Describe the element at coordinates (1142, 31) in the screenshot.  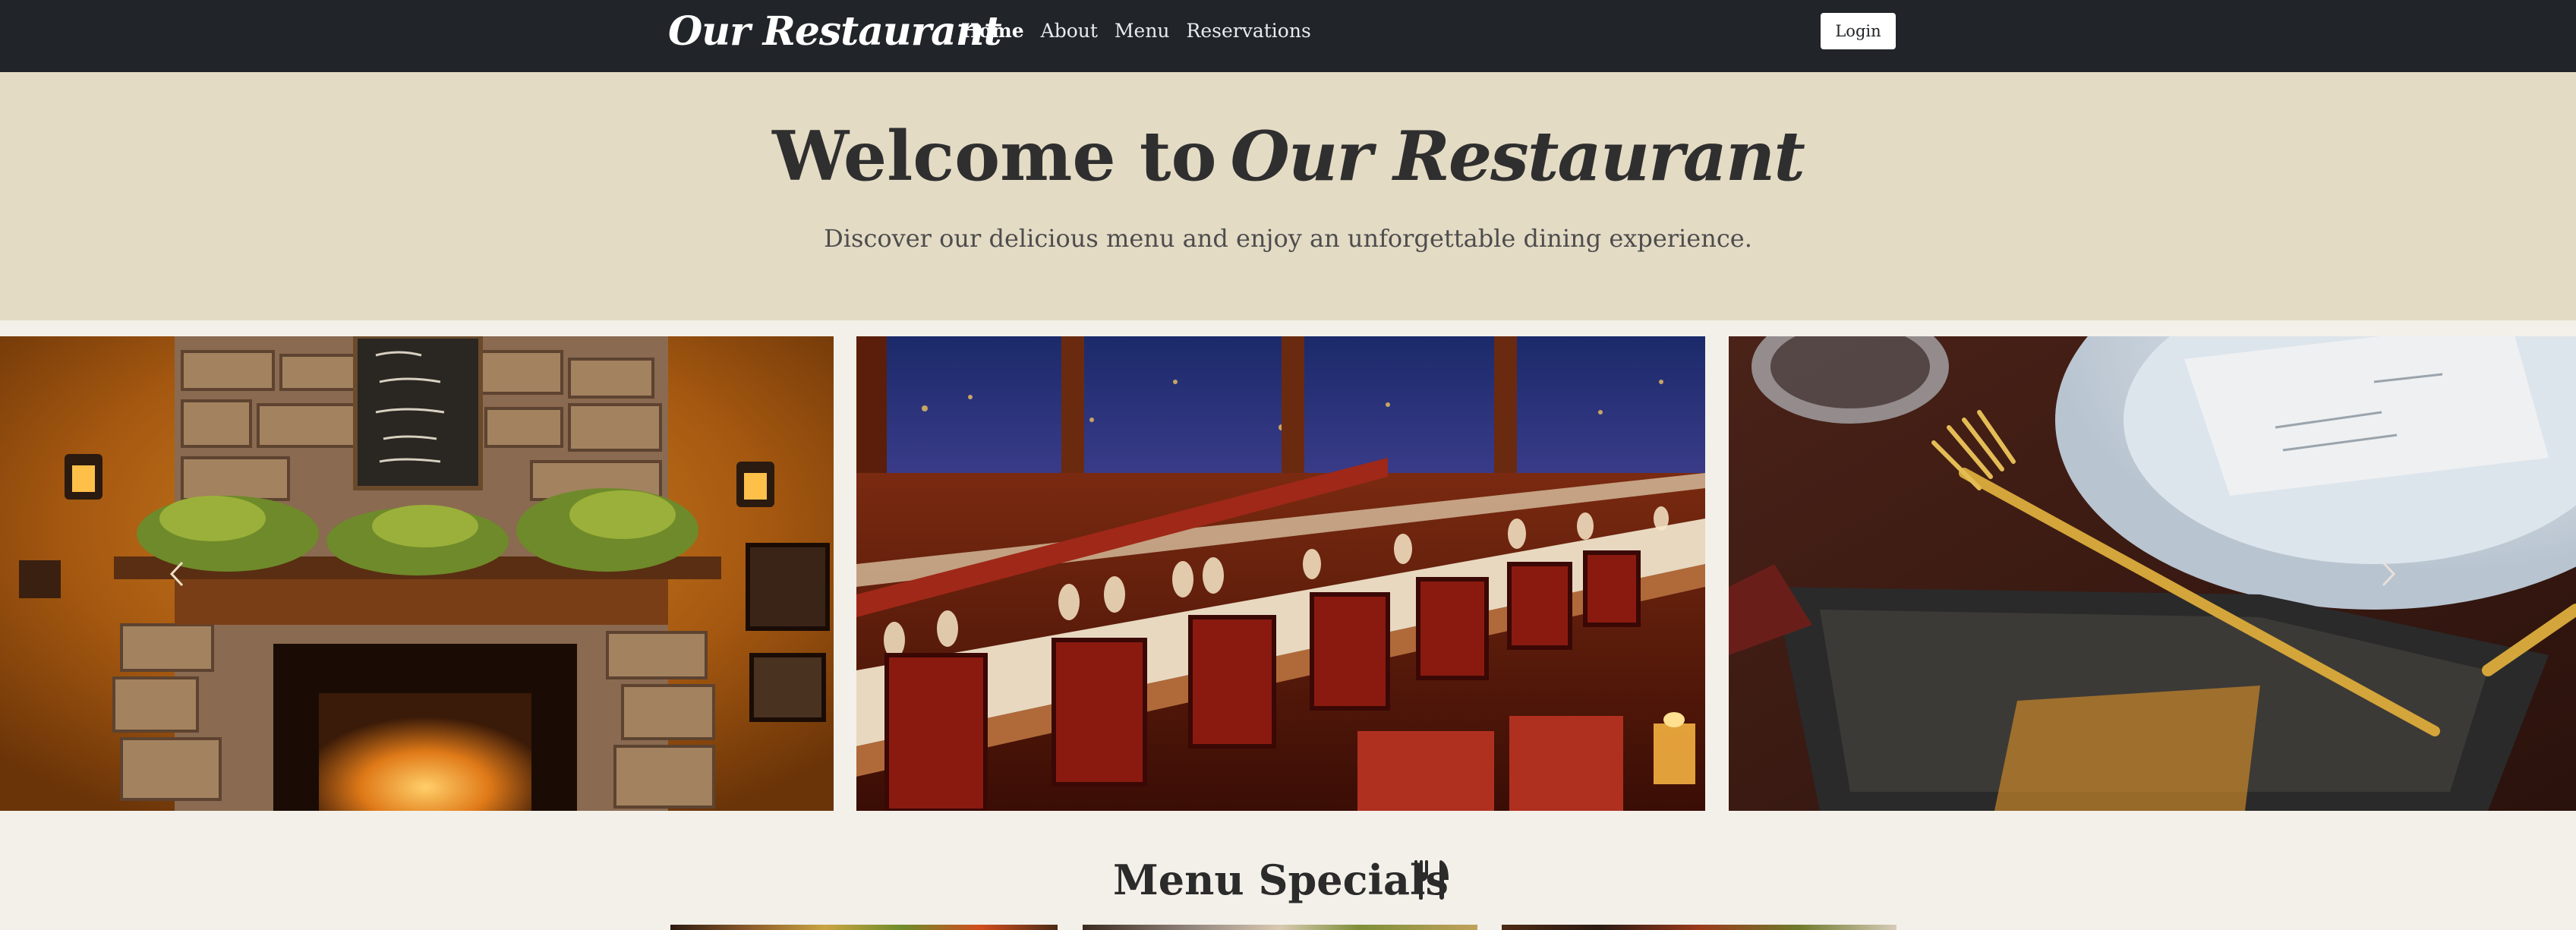
I see `nav-link-menu: Menu` at that location.